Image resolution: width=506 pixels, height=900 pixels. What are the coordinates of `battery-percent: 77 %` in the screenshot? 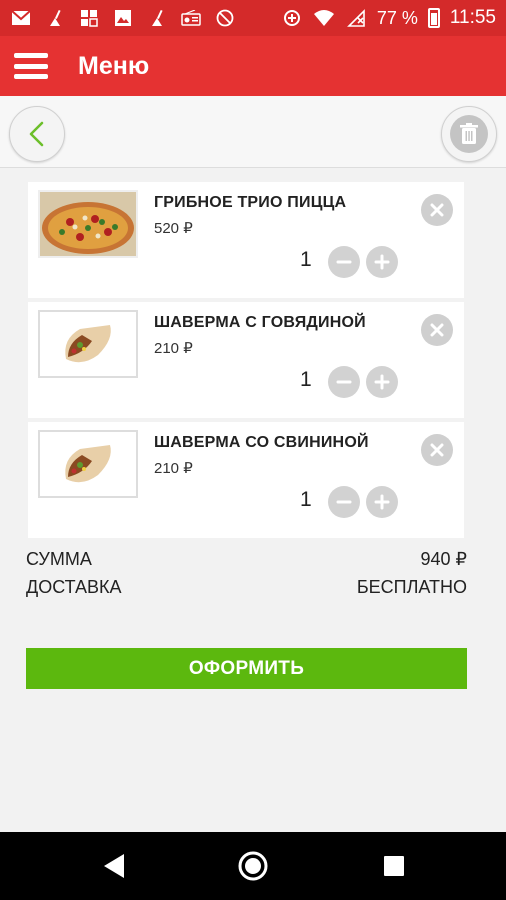 It's located at (397, 17).